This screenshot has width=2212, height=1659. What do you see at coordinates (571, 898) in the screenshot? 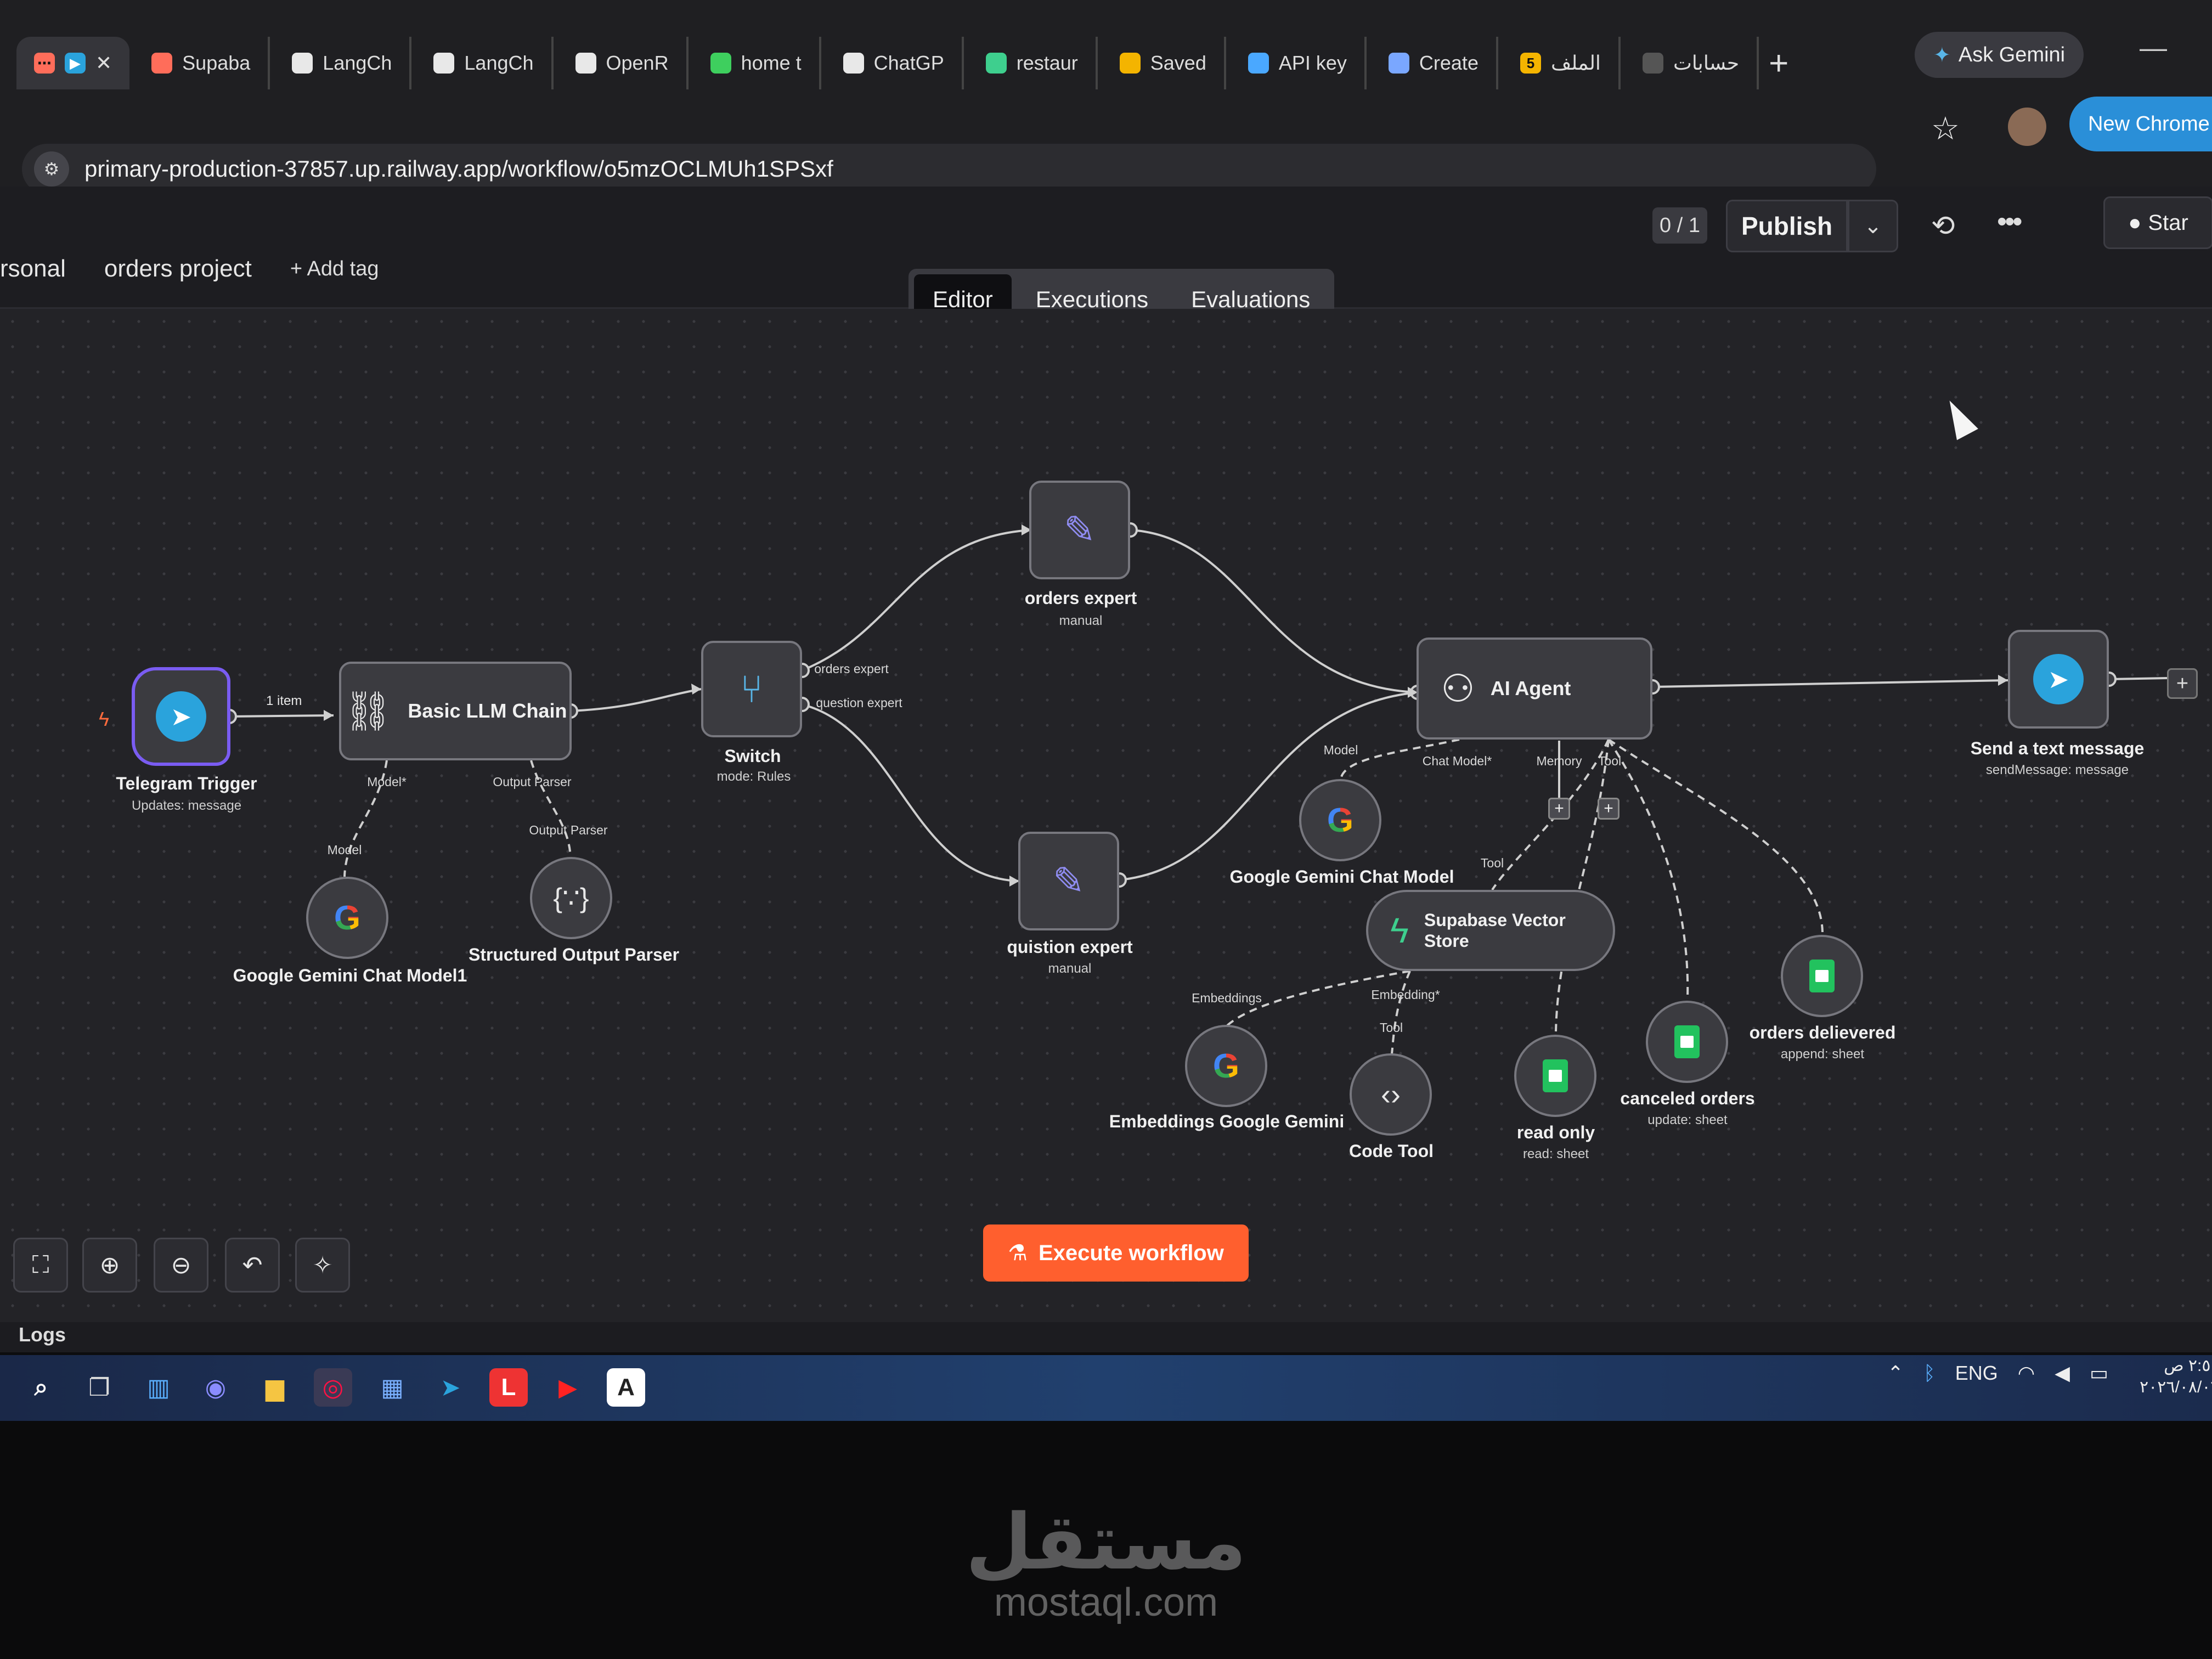
I see `node-structured-output-parser: {∵}` at bounding box center [571, 898].